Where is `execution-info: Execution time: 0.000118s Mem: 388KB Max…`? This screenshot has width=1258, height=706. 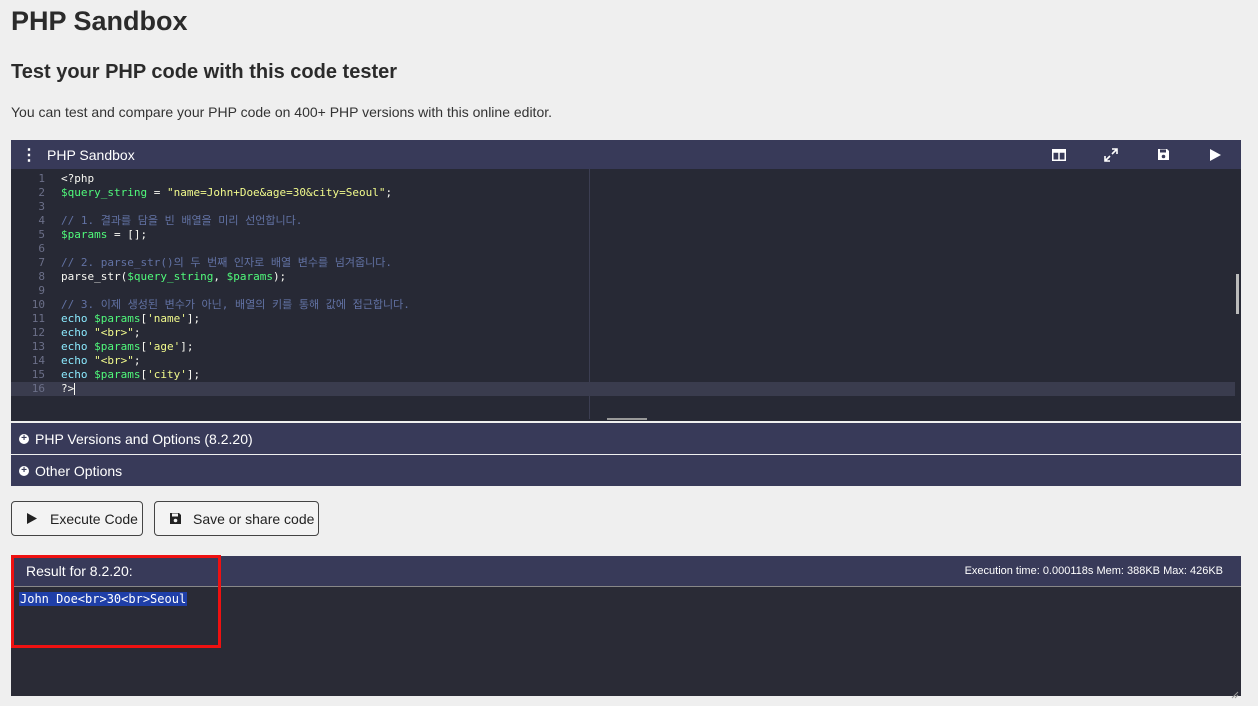 execution-info: Execution time: 0.000118s Mem: 388KB Max… is located at coordinates (1093, 571).